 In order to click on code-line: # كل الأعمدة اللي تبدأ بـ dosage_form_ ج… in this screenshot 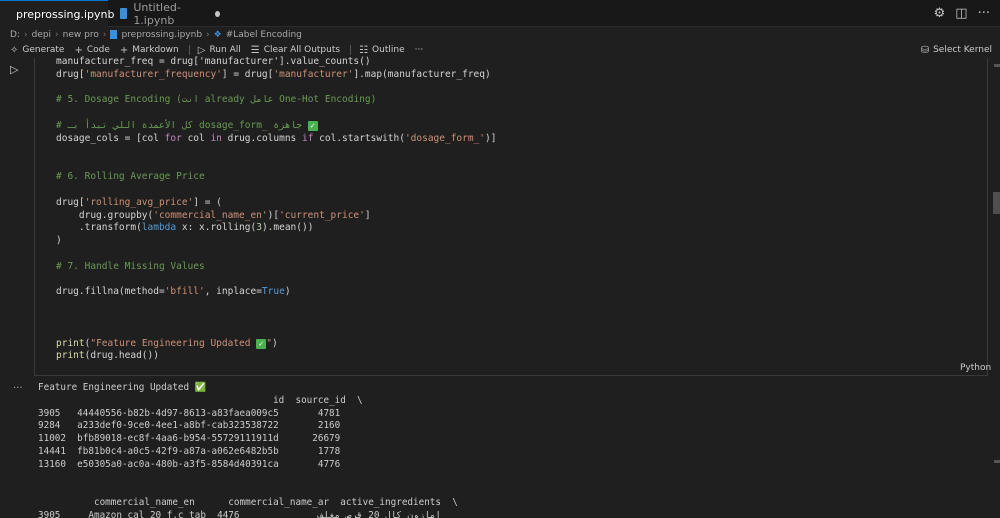, I will do `click(276, 126)`.